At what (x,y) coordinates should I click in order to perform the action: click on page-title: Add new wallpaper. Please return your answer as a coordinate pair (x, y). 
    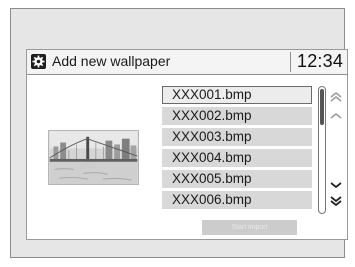
    Looking at the image, I should click on (111, 61).